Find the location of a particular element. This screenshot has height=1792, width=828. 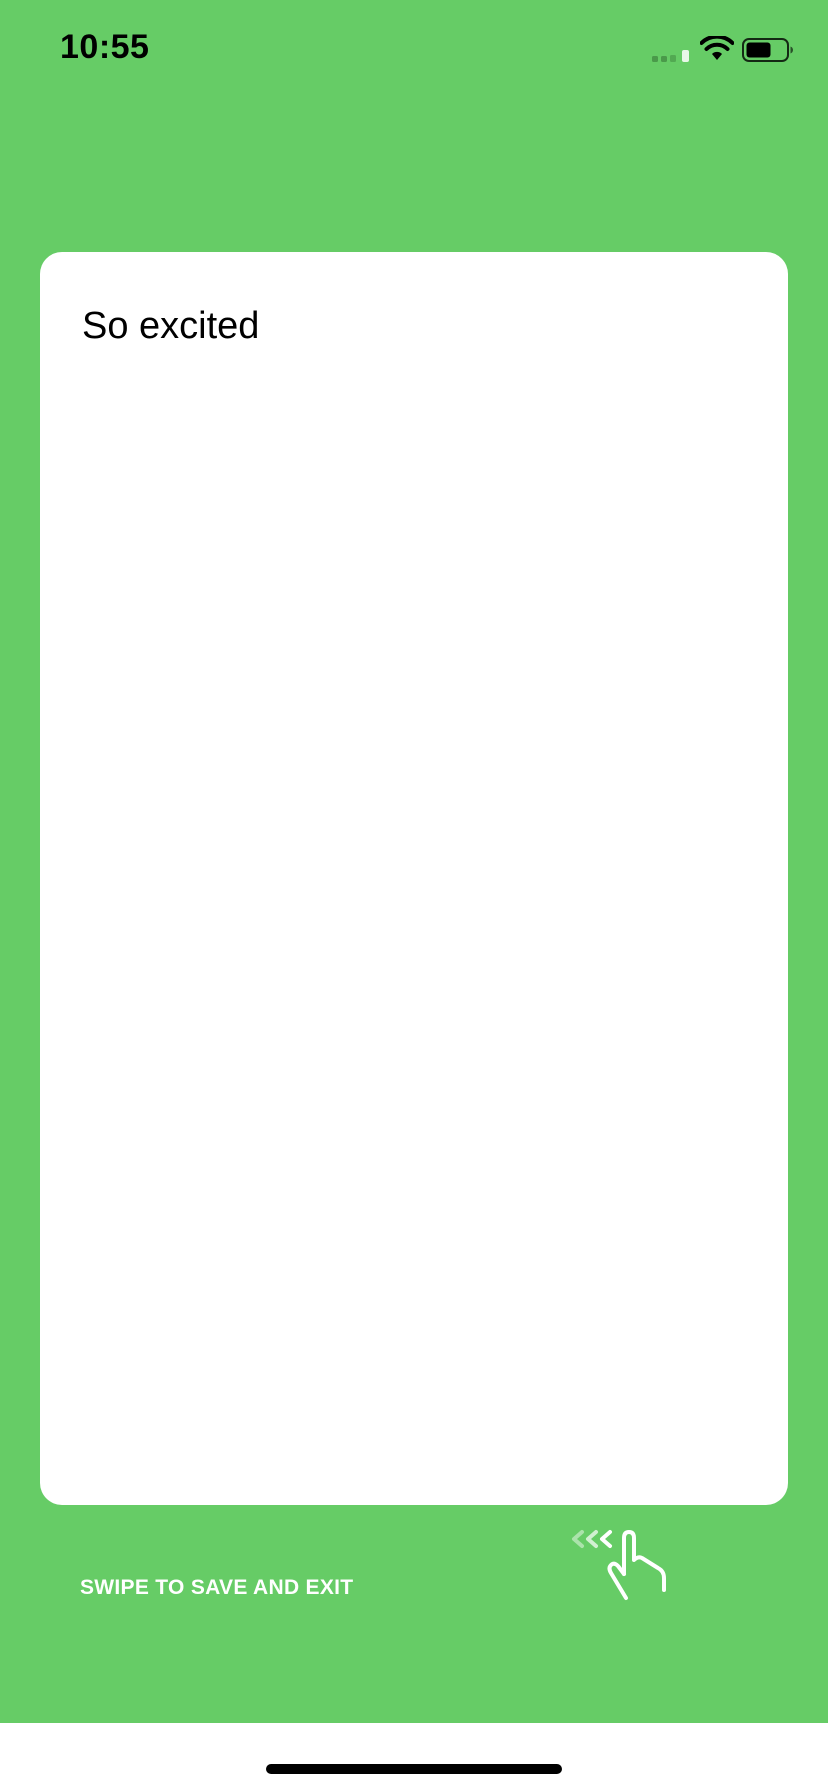

signal-icon is located at coordinates (670, 56).